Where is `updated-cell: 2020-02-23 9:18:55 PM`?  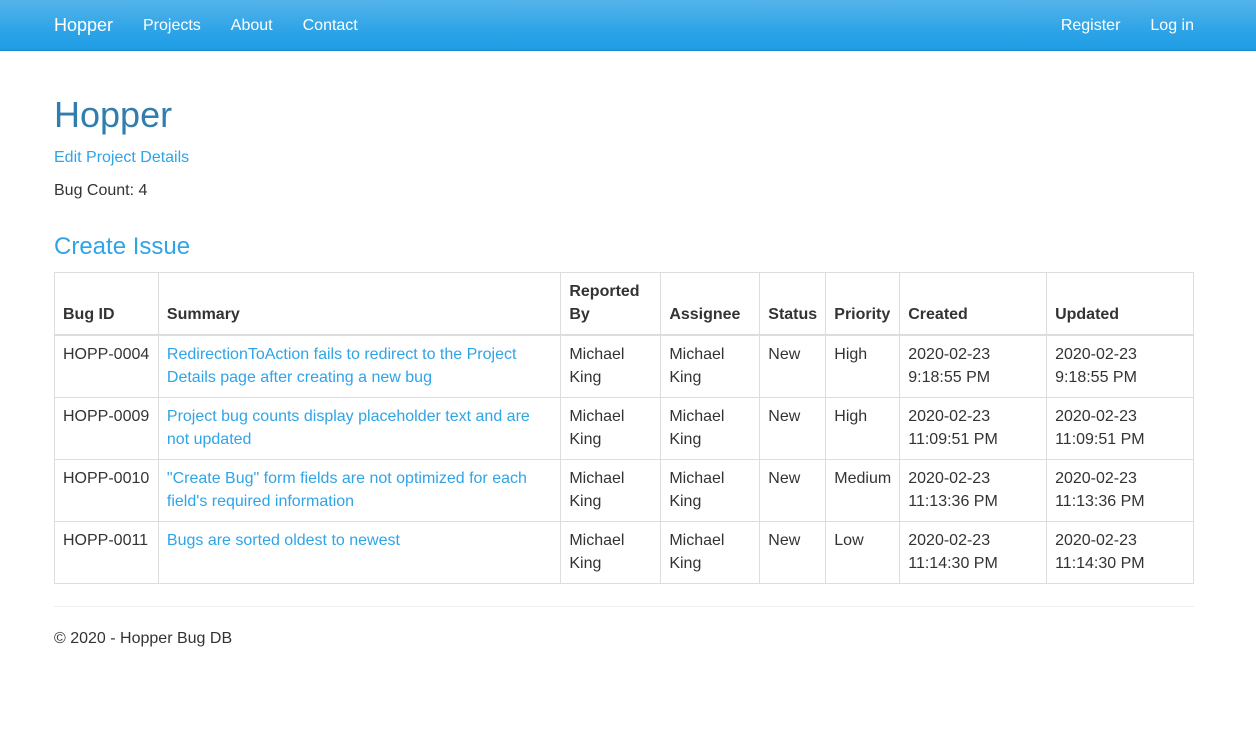 updated-cell: 2020-02-23 9:18:55 PM is located at coordinates (1120, 366).